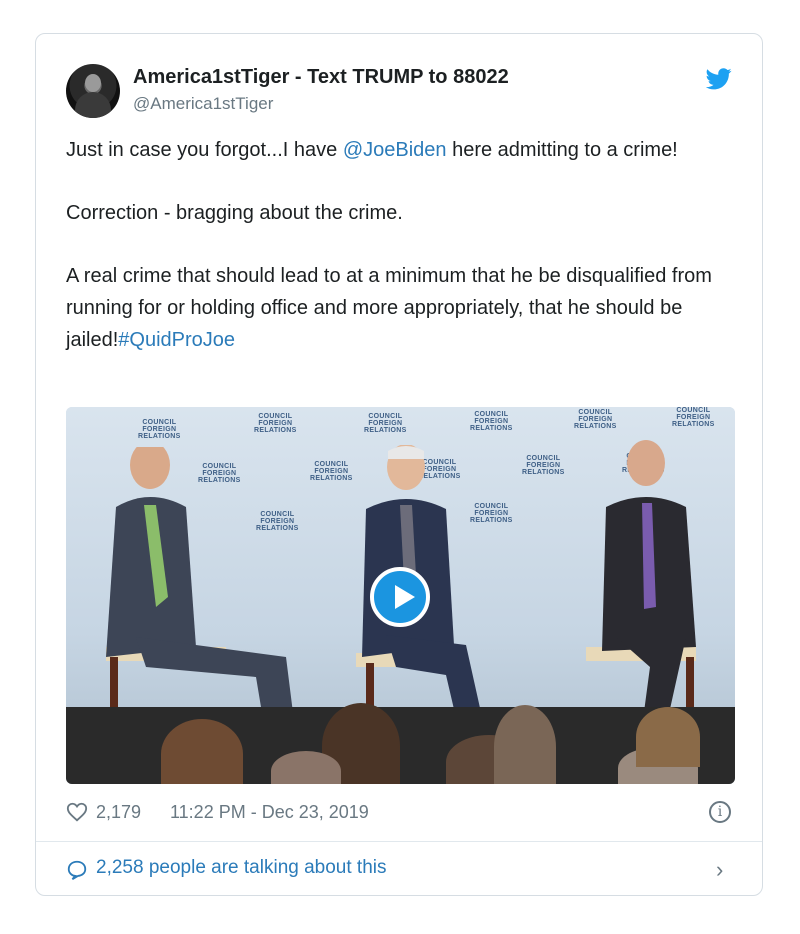 The image size is (800, 934). I want to click on center-figure, so click(426, 595).